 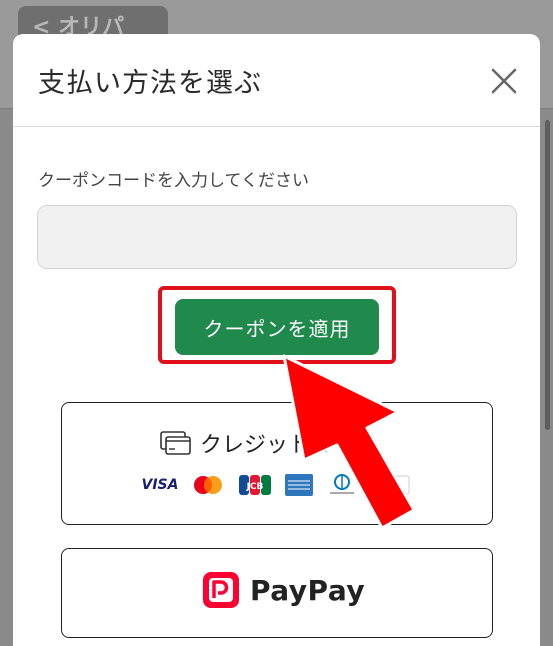 I want to click on diners-club-logo, so click(x=342, y=484).